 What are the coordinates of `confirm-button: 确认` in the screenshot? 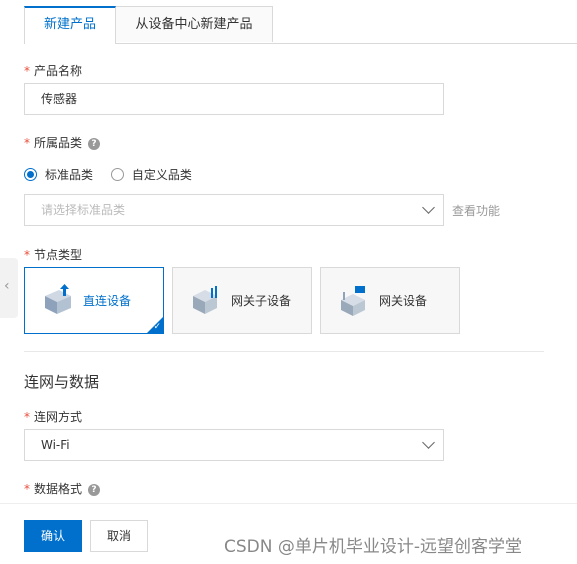 It's located at (53, 536).